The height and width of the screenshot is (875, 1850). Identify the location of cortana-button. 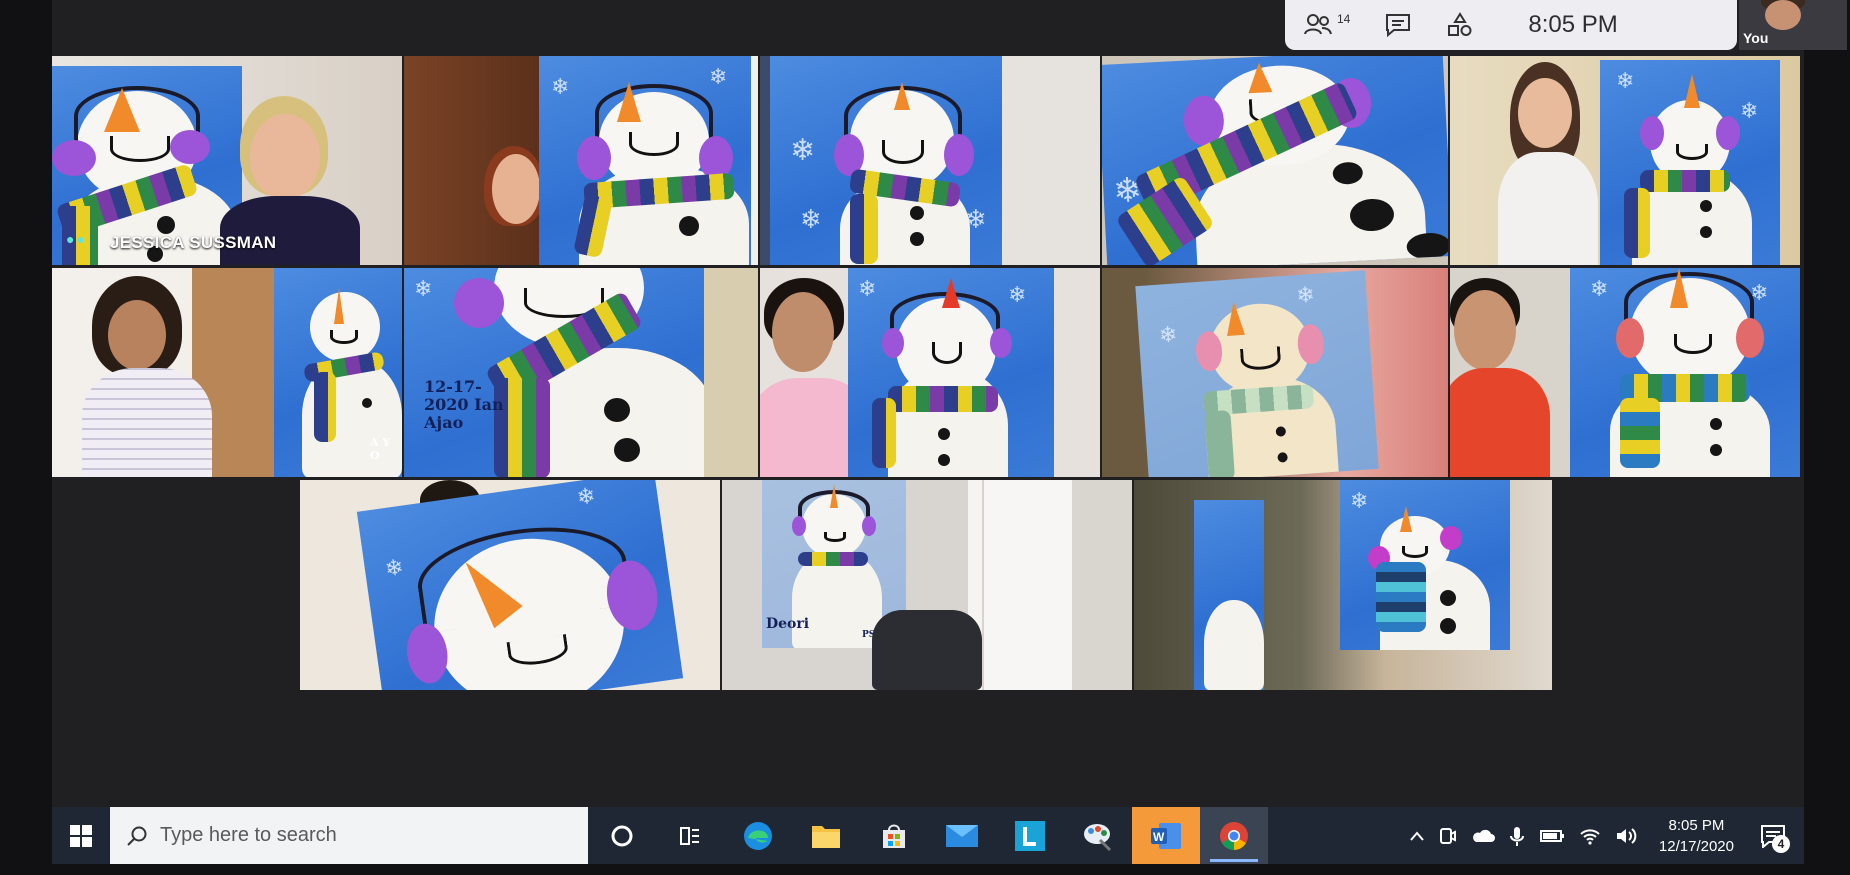
(622, 835).